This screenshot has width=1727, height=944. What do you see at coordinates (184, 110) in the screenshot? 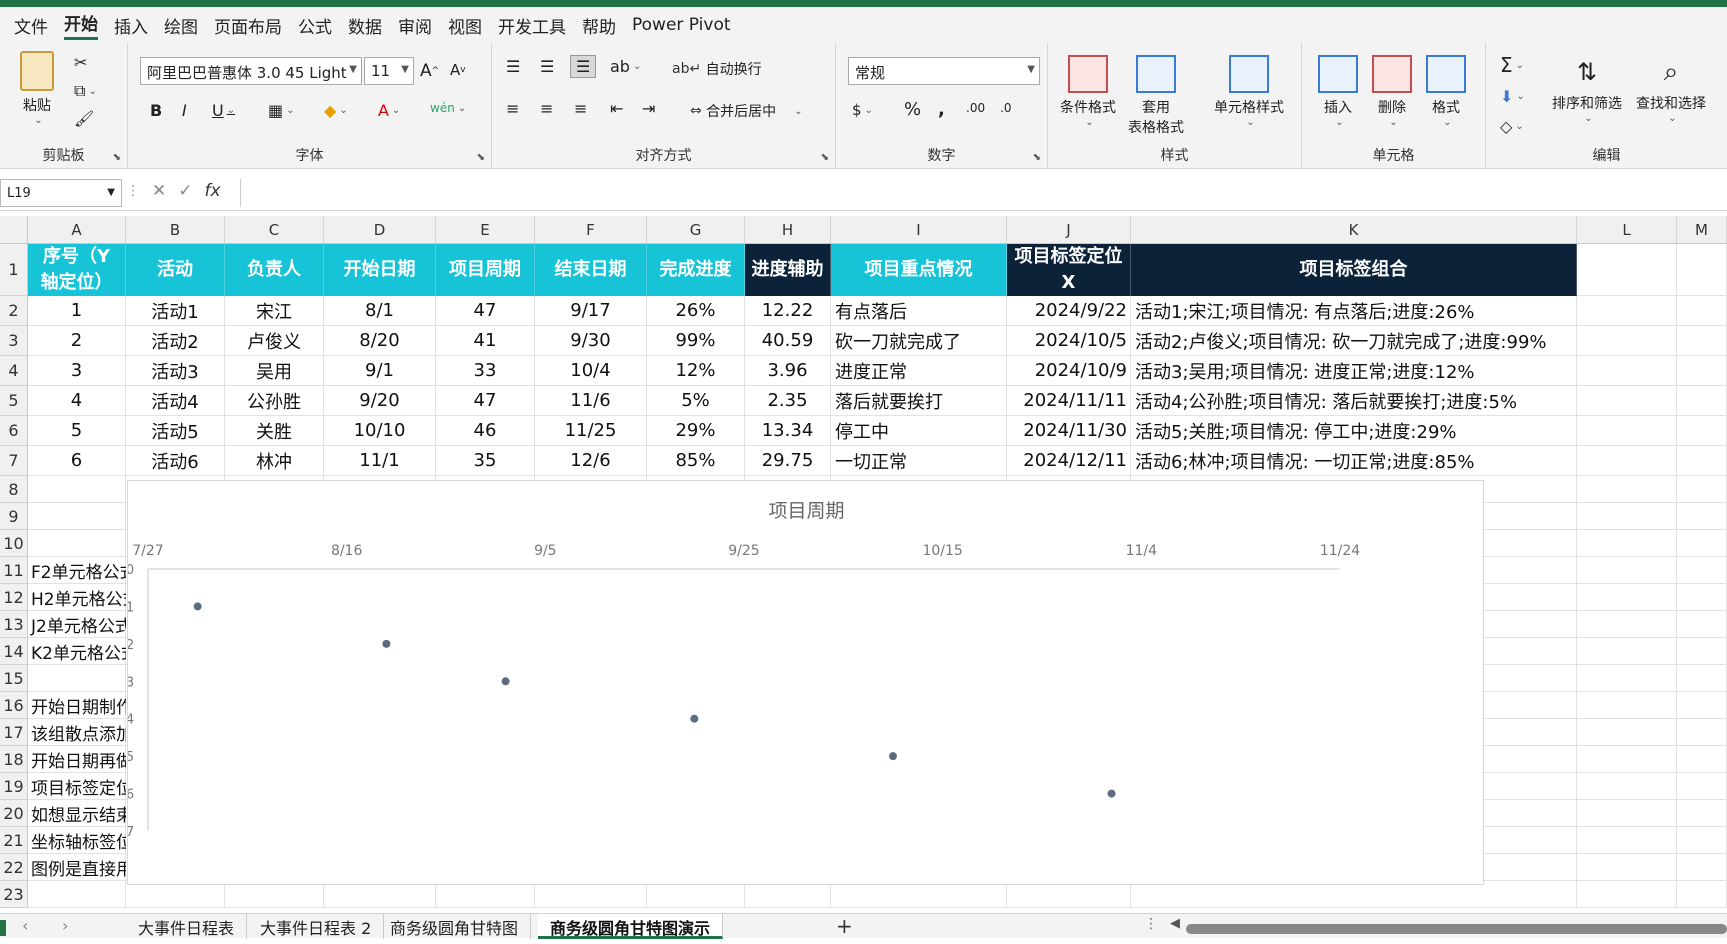
I see `italic-icon: I` at bounding box center [184, 110].